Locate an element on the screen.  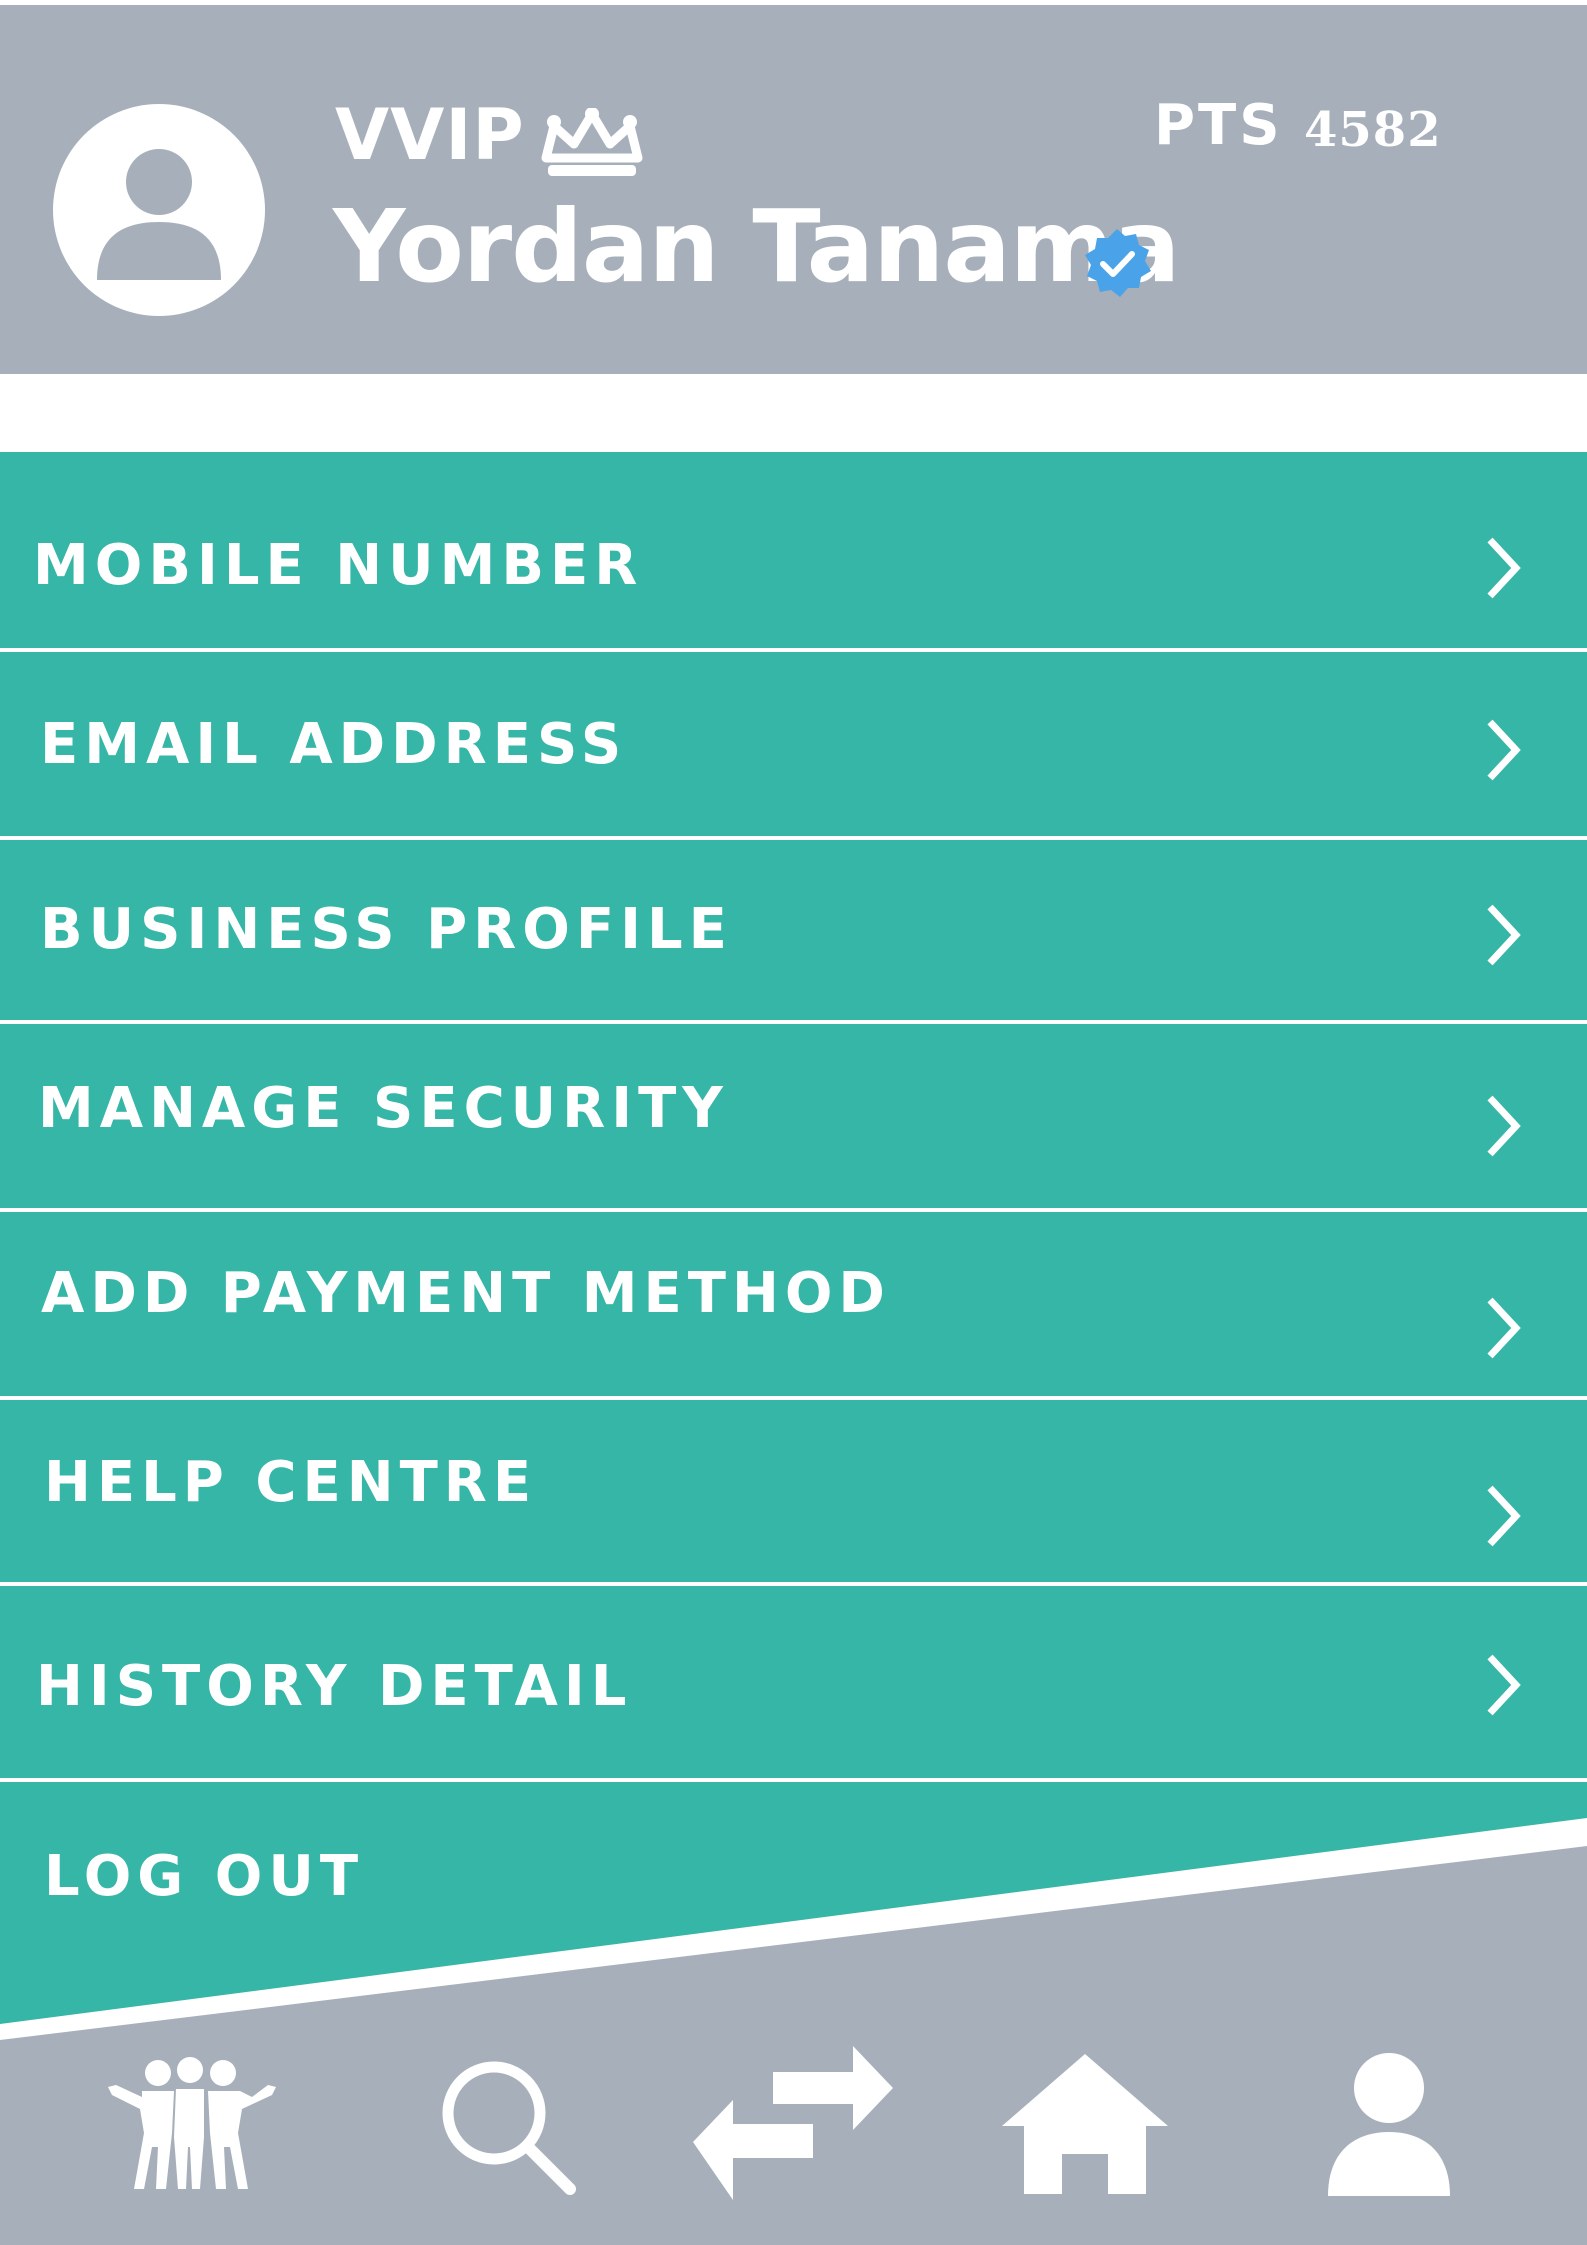
menu-item-log-out: LOG OUT is located at coordinates (793, 1882).